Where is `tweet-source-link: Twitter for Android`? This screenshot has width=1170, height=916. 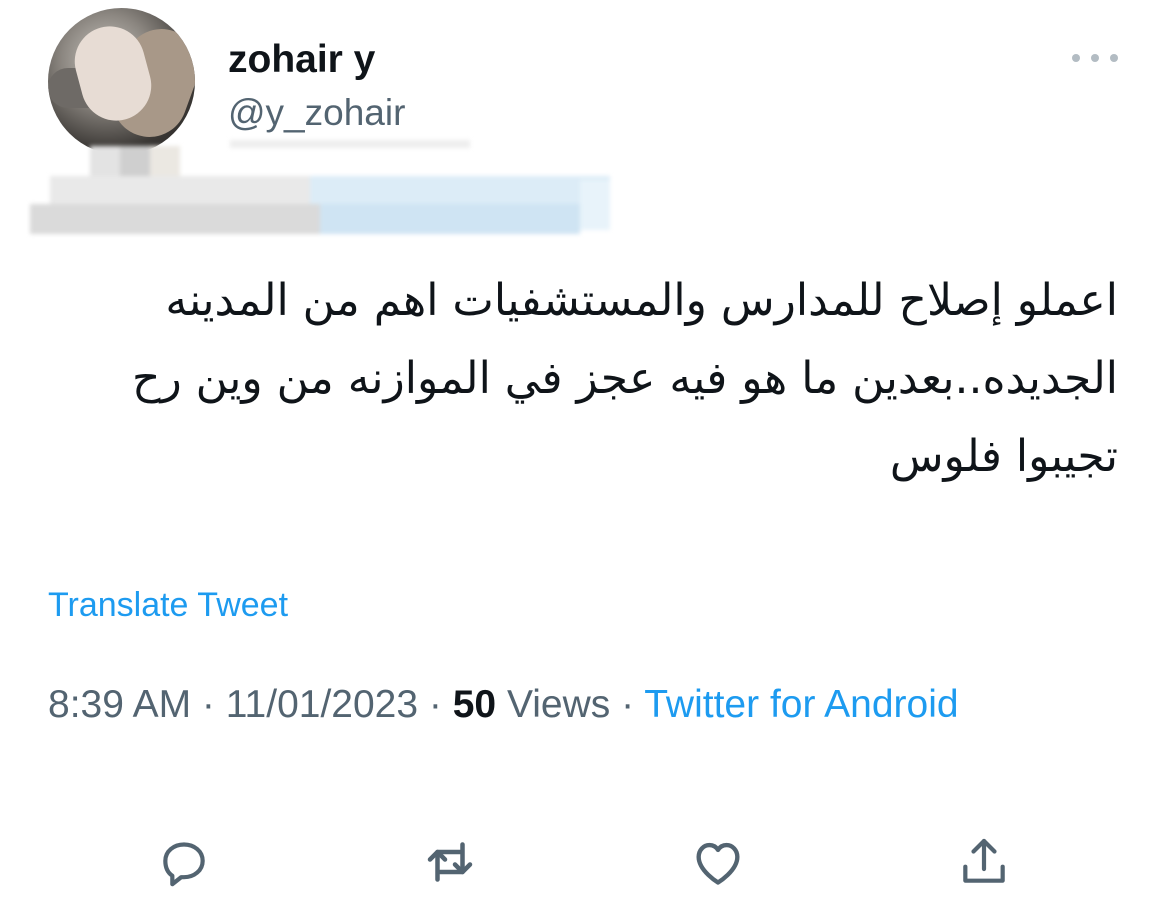
tweet-source-link: Twitter for Android is located at coordinates (801, 704).